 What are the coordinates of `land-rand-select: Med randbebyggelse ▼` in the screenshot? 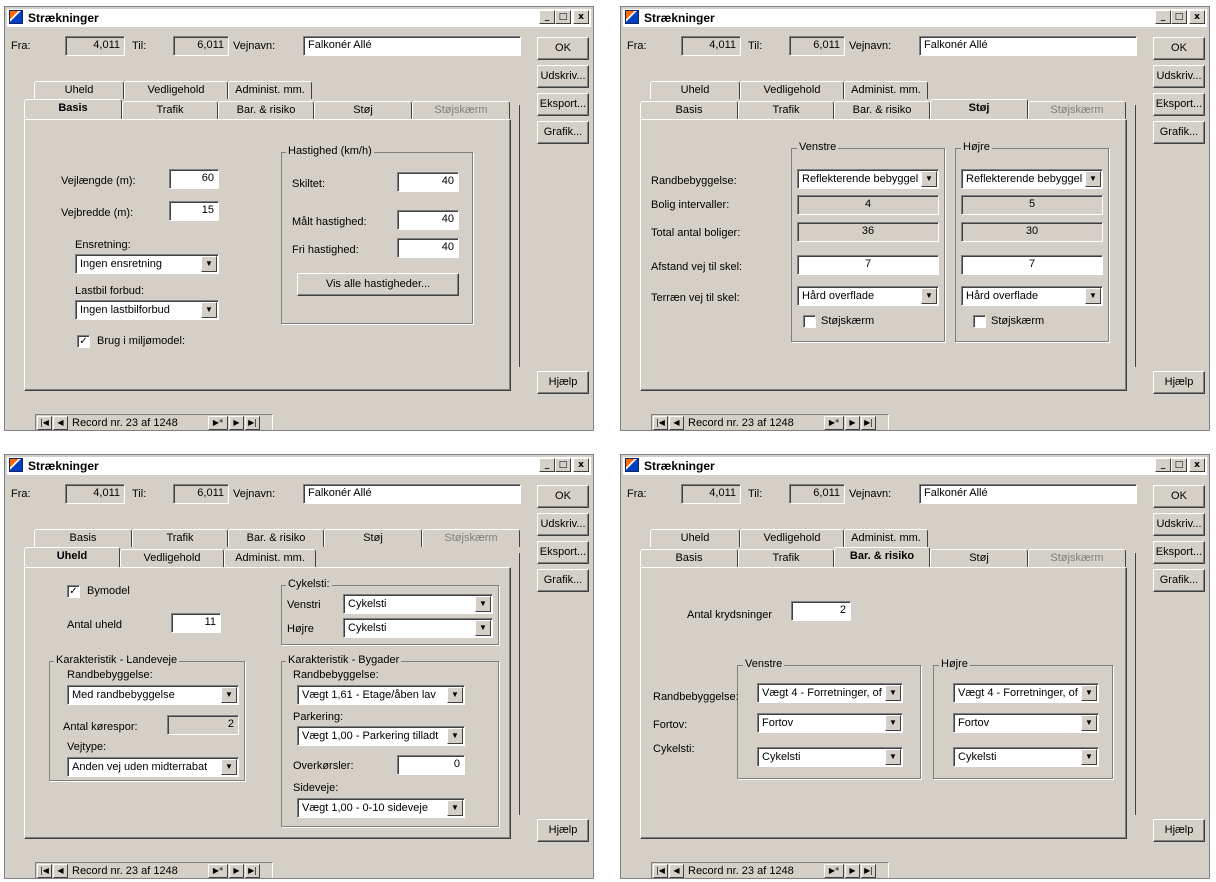 It's located at (153, 695).